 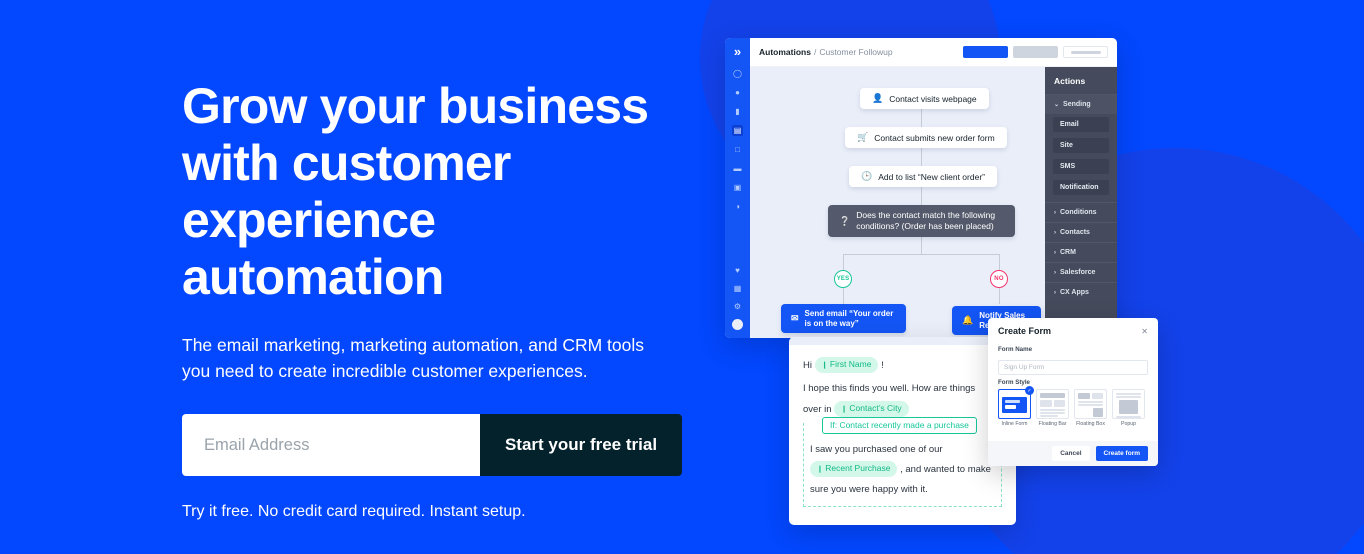 What do you see at coordinates (1144, 331) in the screenshot?
I see `close-icon: ✕` at bounding box center [1144, 331].